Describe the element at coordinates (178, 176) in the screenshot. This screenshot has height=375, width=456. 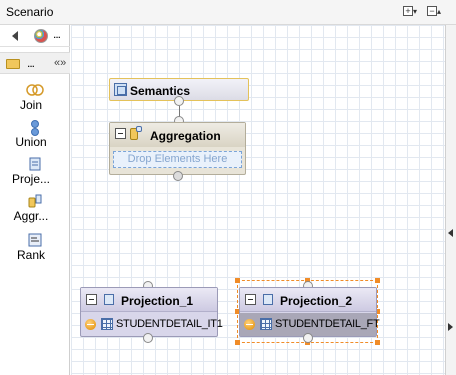
I see `aggregation-input-anchor` at that location.